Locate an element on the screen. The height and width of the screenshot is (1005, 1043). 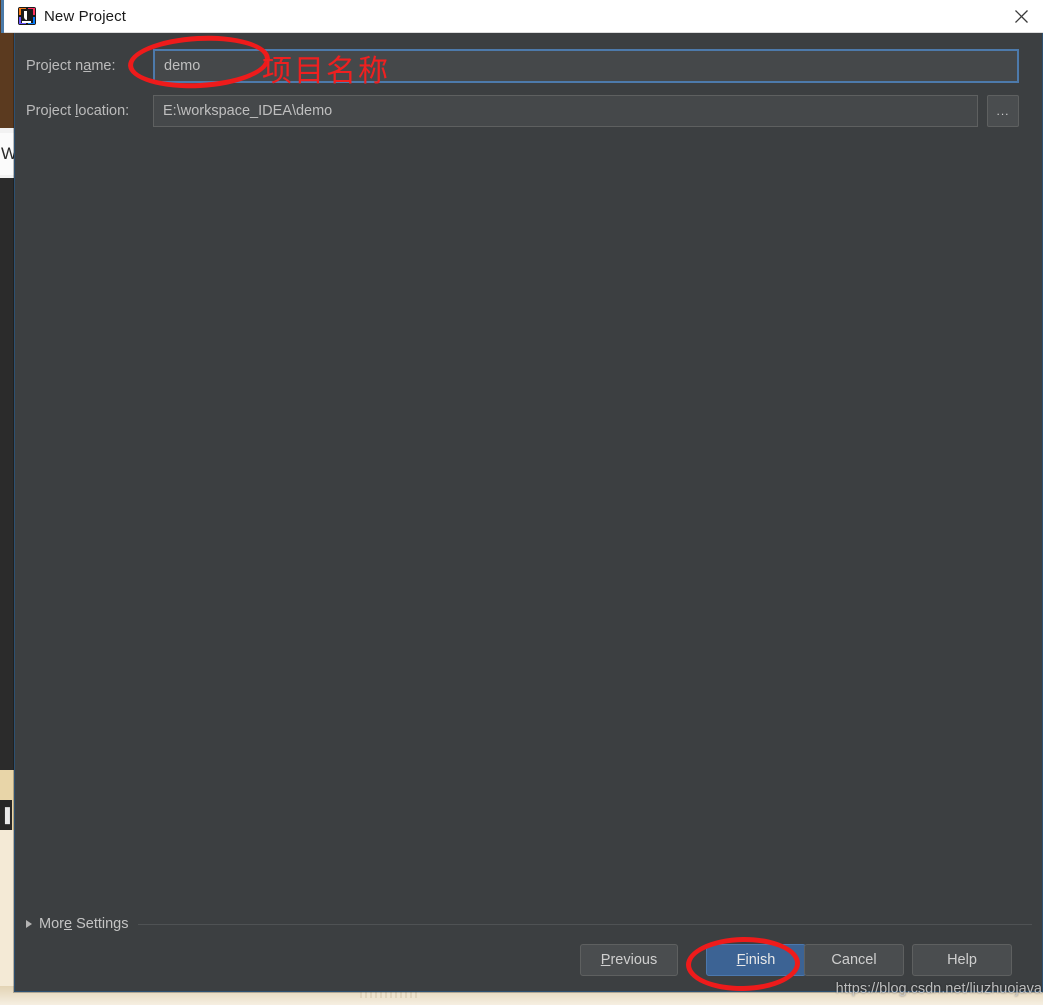
project-location-value: E:\workspace_IDEA\demo is located at coordinates (248, 111).